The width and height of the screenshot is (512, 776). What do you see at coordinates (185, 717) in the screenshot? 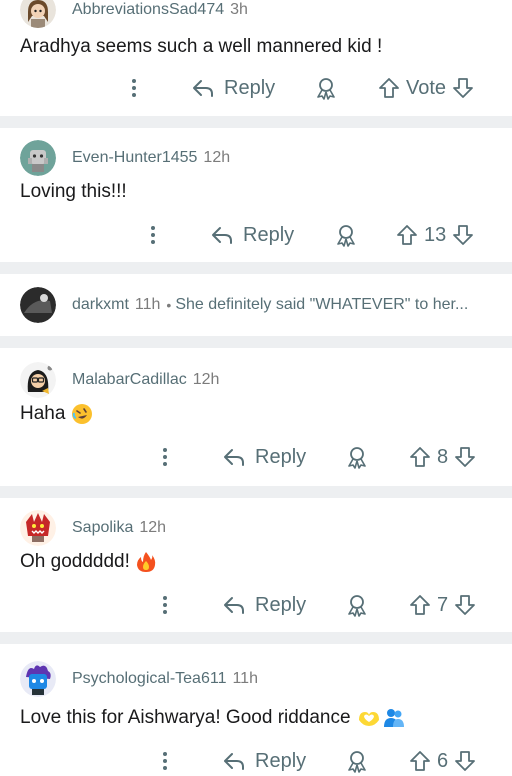
I see `comment-text: Love this for Aishwarya! Good riddance` at bounding box center [185, 717].